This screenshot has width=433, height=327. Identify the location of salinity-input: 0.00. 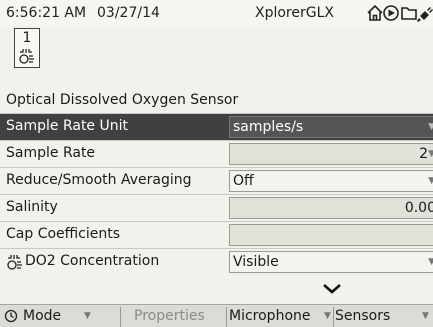
(331, 208).